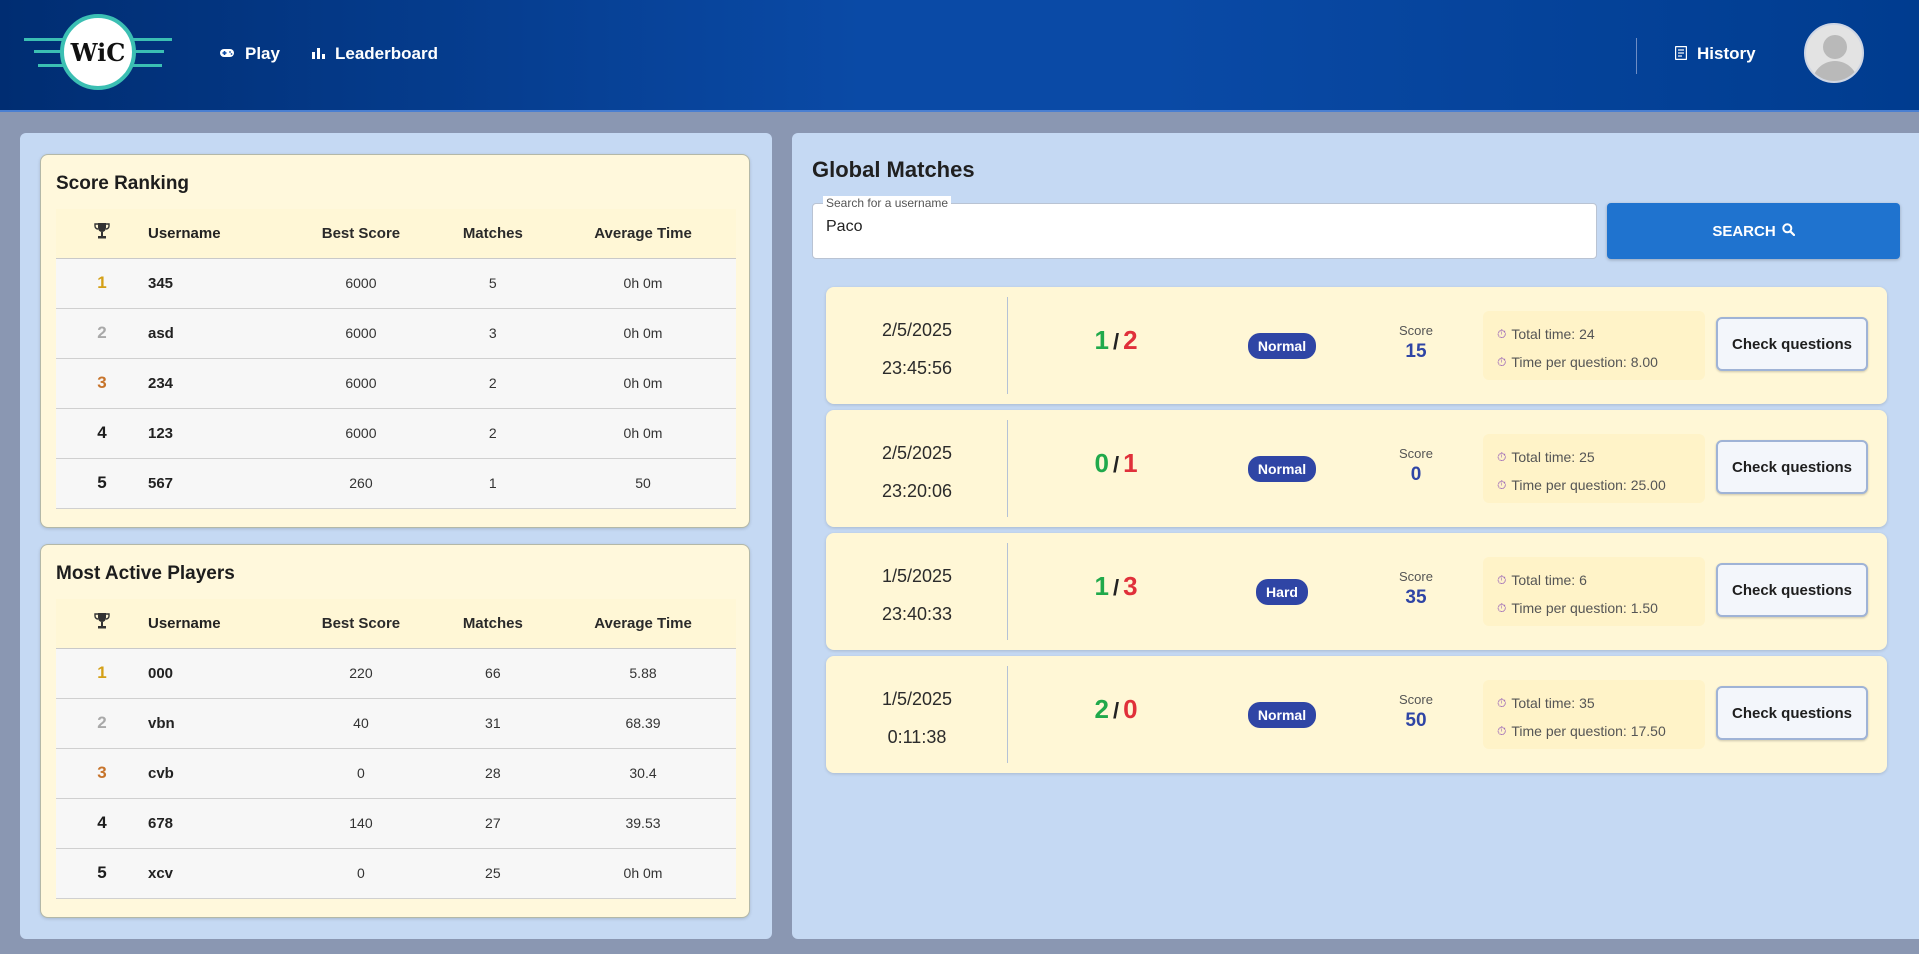 The image size is (1919, 954). What do you see at coordinates (1130, 463) in the screenshot?
I see `wrong-count: 1` at bounding box center [1130, 463].